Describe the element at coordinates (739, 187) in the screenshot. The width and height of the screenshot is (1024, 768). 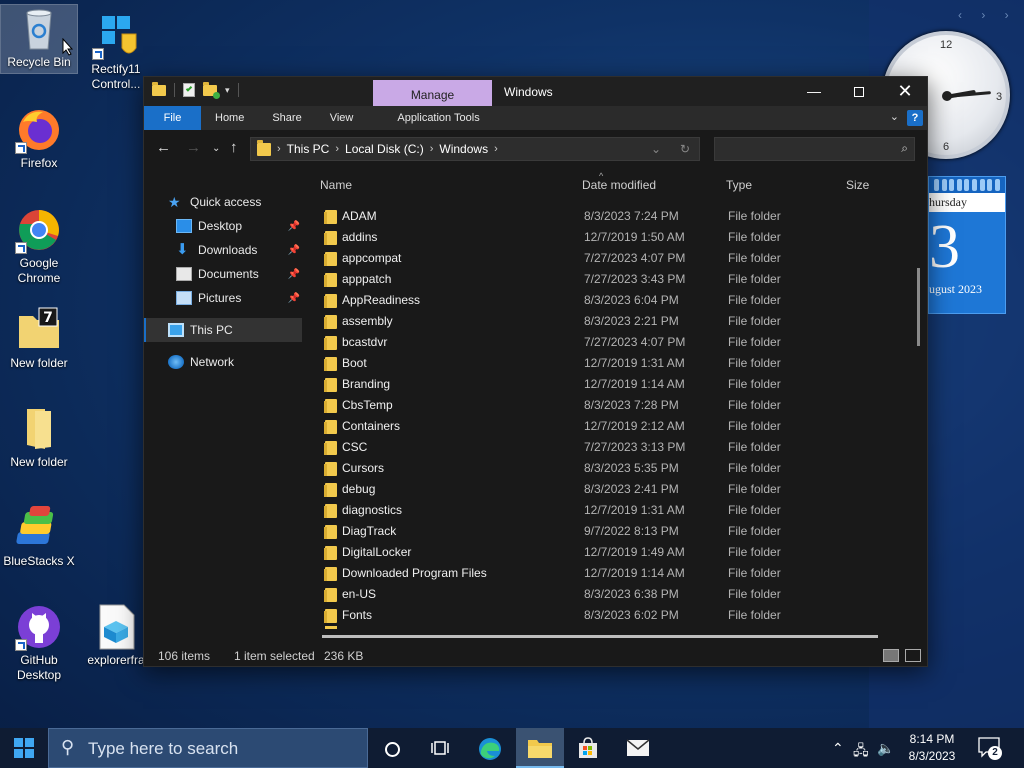
I see `column-header-type: Type` at that location.